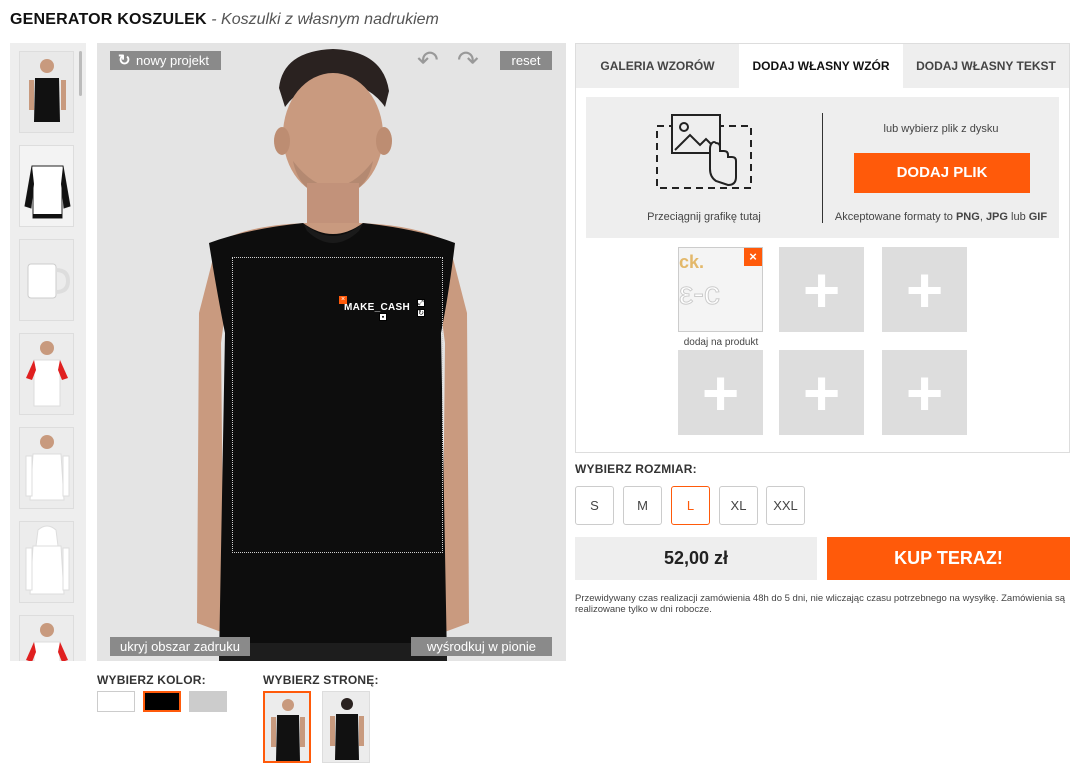 The width and height of the screenshot is (1080, 772). I want to click on add-file-button: DODAJ PLIK, so click(942, 173).